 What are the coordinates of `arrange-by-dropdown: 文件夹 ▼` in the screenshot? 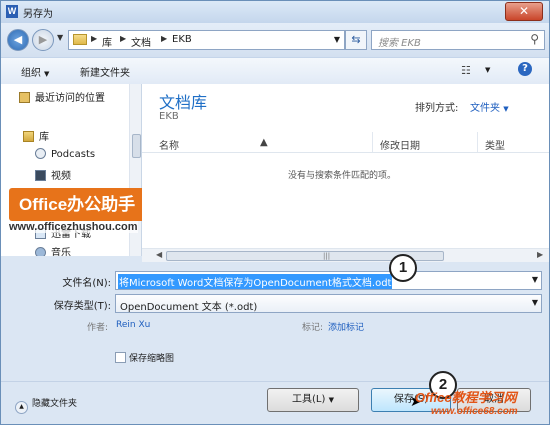 It's located at (489, 106).